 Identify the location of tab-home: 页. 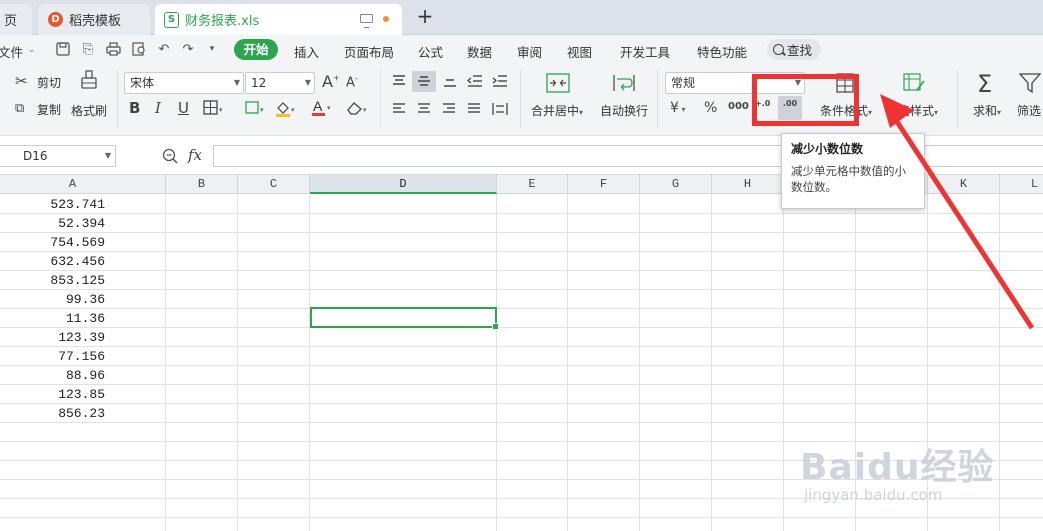
(16, 19).